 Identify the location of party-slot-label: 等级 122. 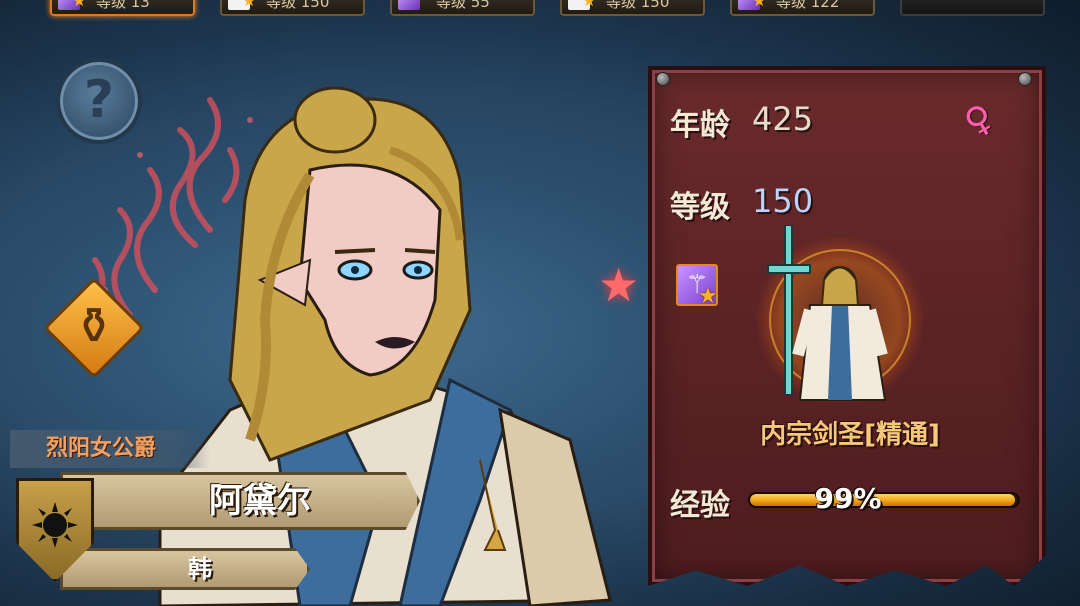
(808, 5).